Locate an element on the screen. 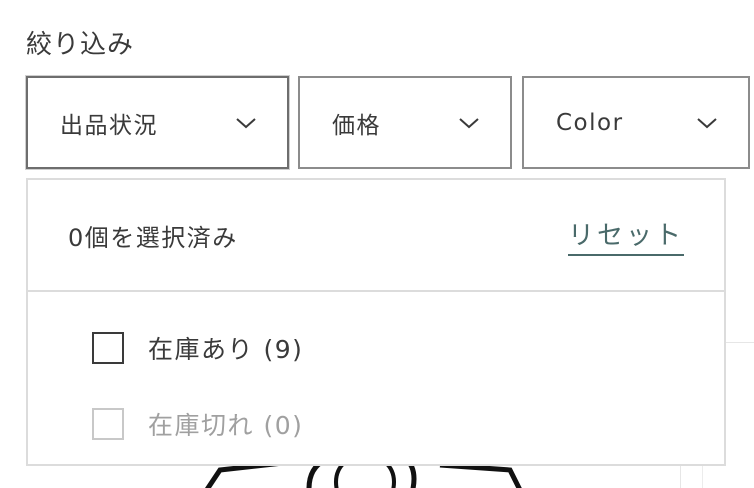  in-stock-checkbox is located at coordinates (108, 348).